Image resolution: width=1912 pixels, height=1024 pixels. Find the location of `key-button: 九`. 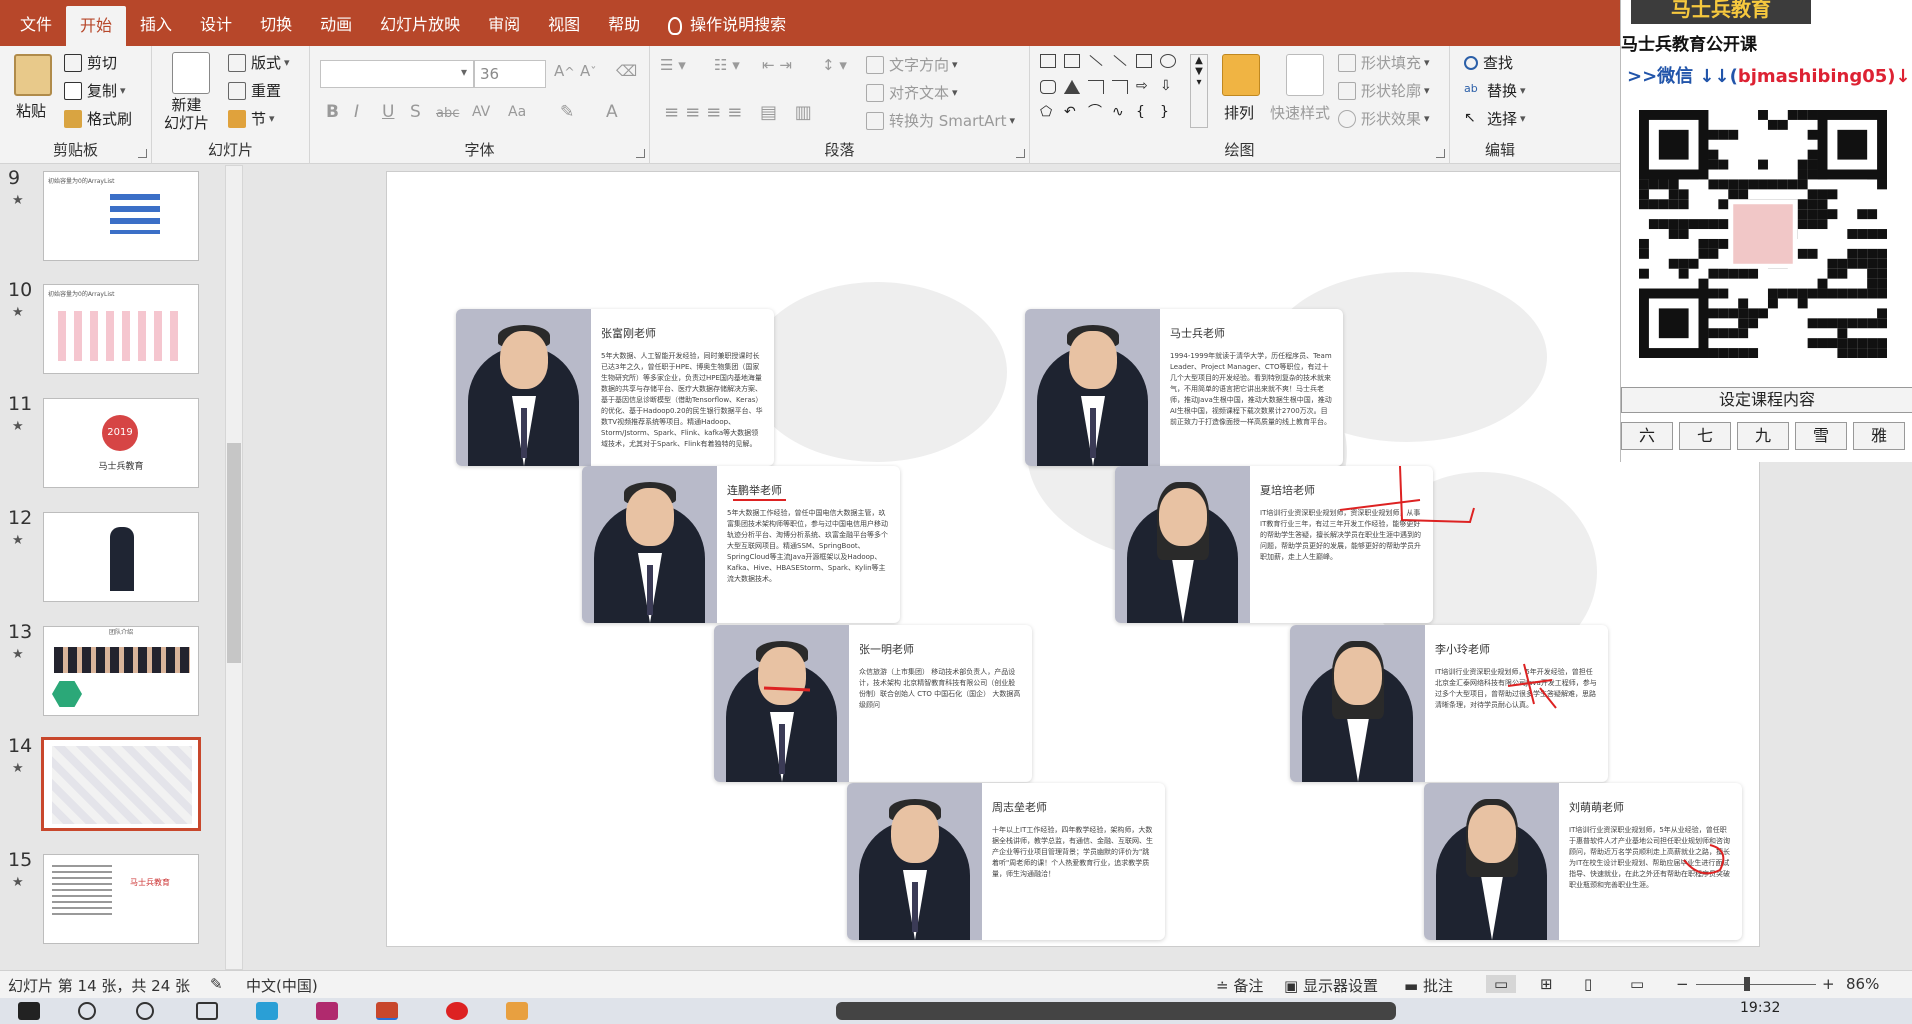

key-button: 九 is located at coordinates (1763, 436).